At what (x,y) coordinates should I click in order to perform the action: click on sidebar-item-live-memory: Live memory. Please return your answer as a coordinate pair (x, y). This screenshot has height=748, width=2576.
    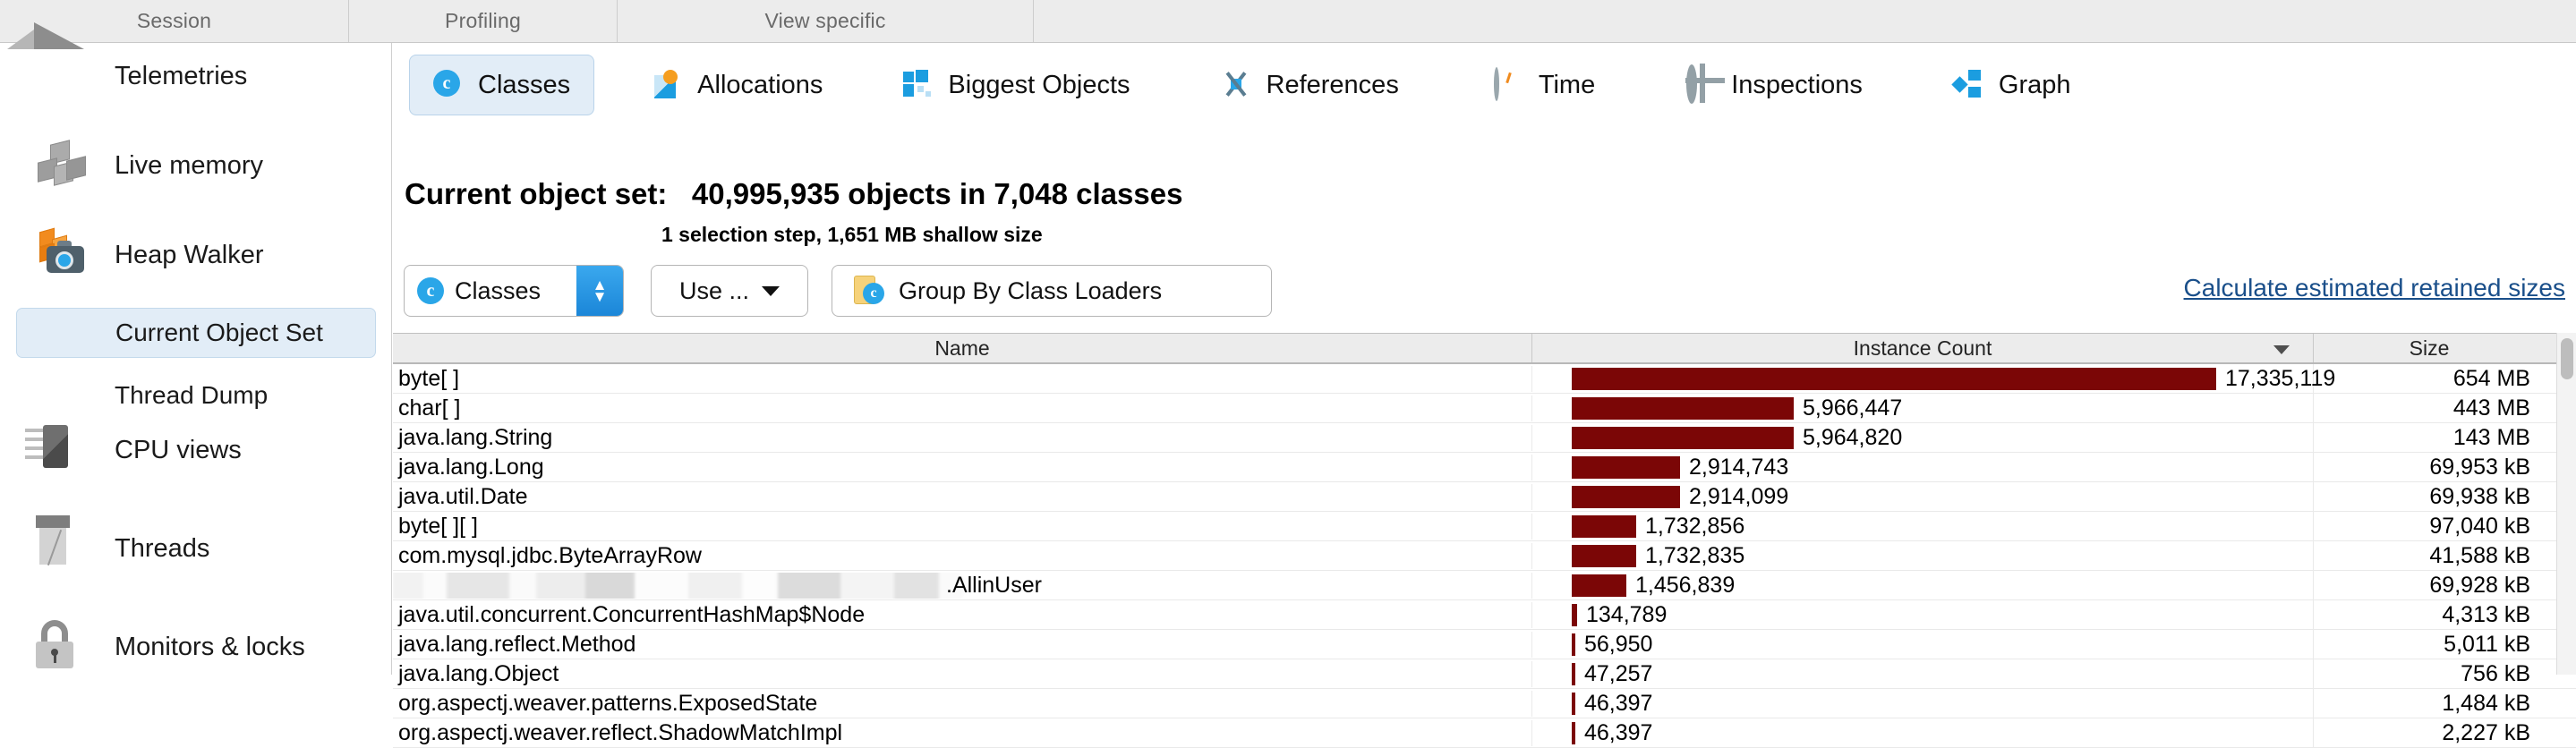
    Looking at the image, I should click on (196, 165).